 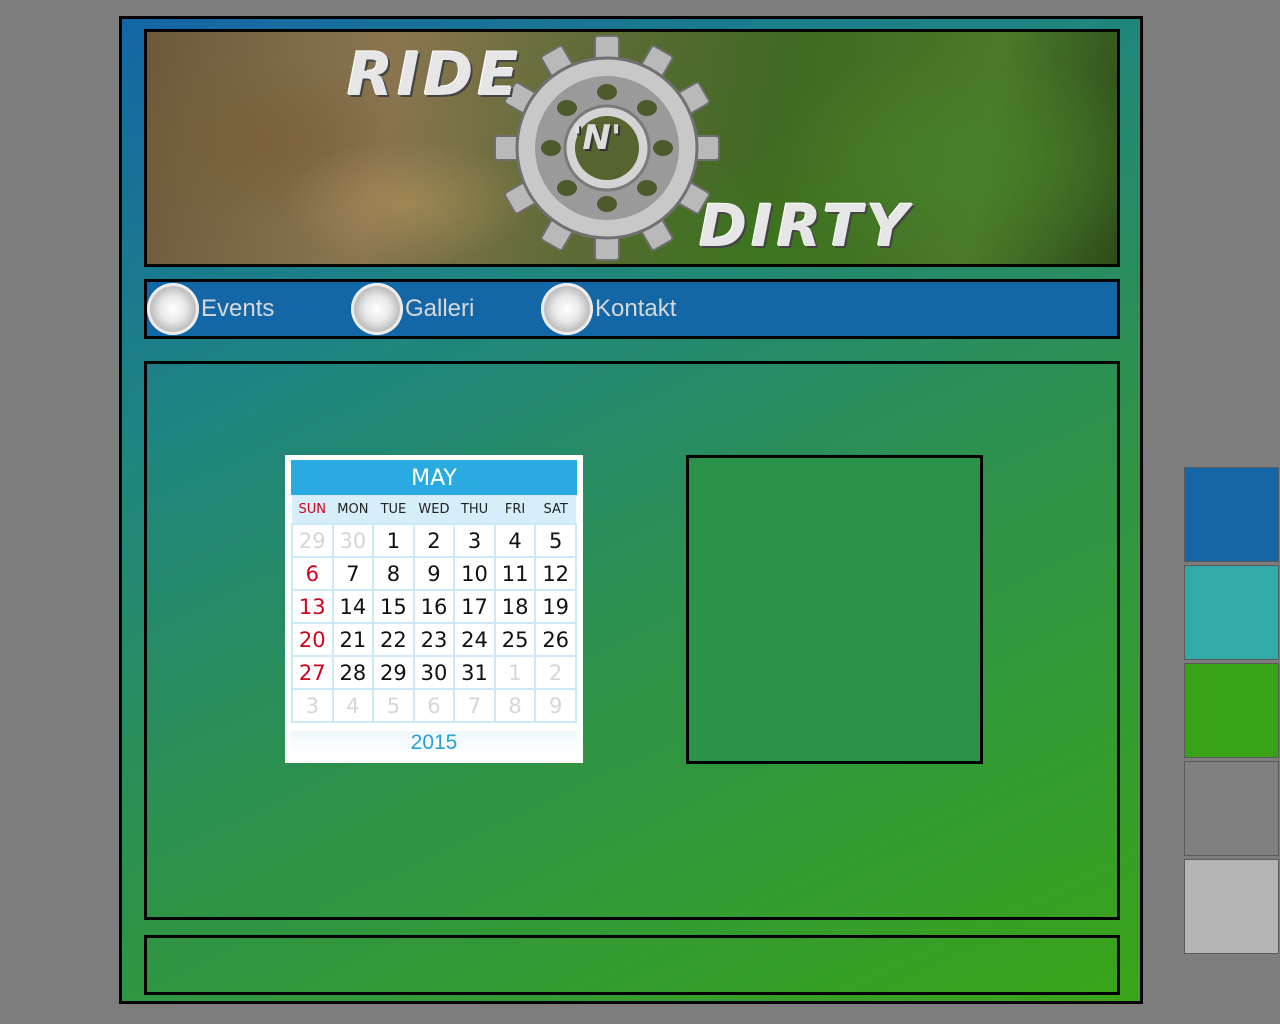 What do you see at coordinates (353, 639) in the screenshot?
I see `calendar-day: 21` at bounding box center [353, 639].